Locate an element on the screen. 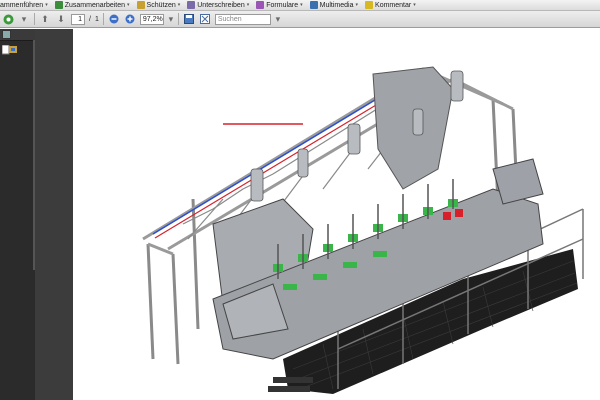 This screenshot has height=400, width=600. menu-item-label: Unterschreiben is located at coordinates (221, 5).